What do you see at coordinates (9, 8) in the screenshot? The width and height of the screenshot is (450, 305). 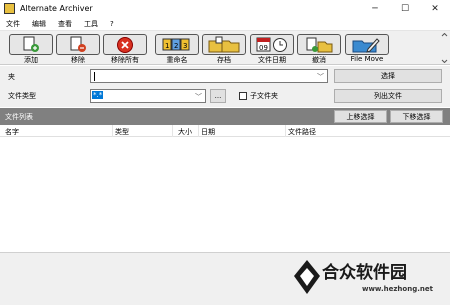 I see `app-icon` at bounding box center [9, 8].